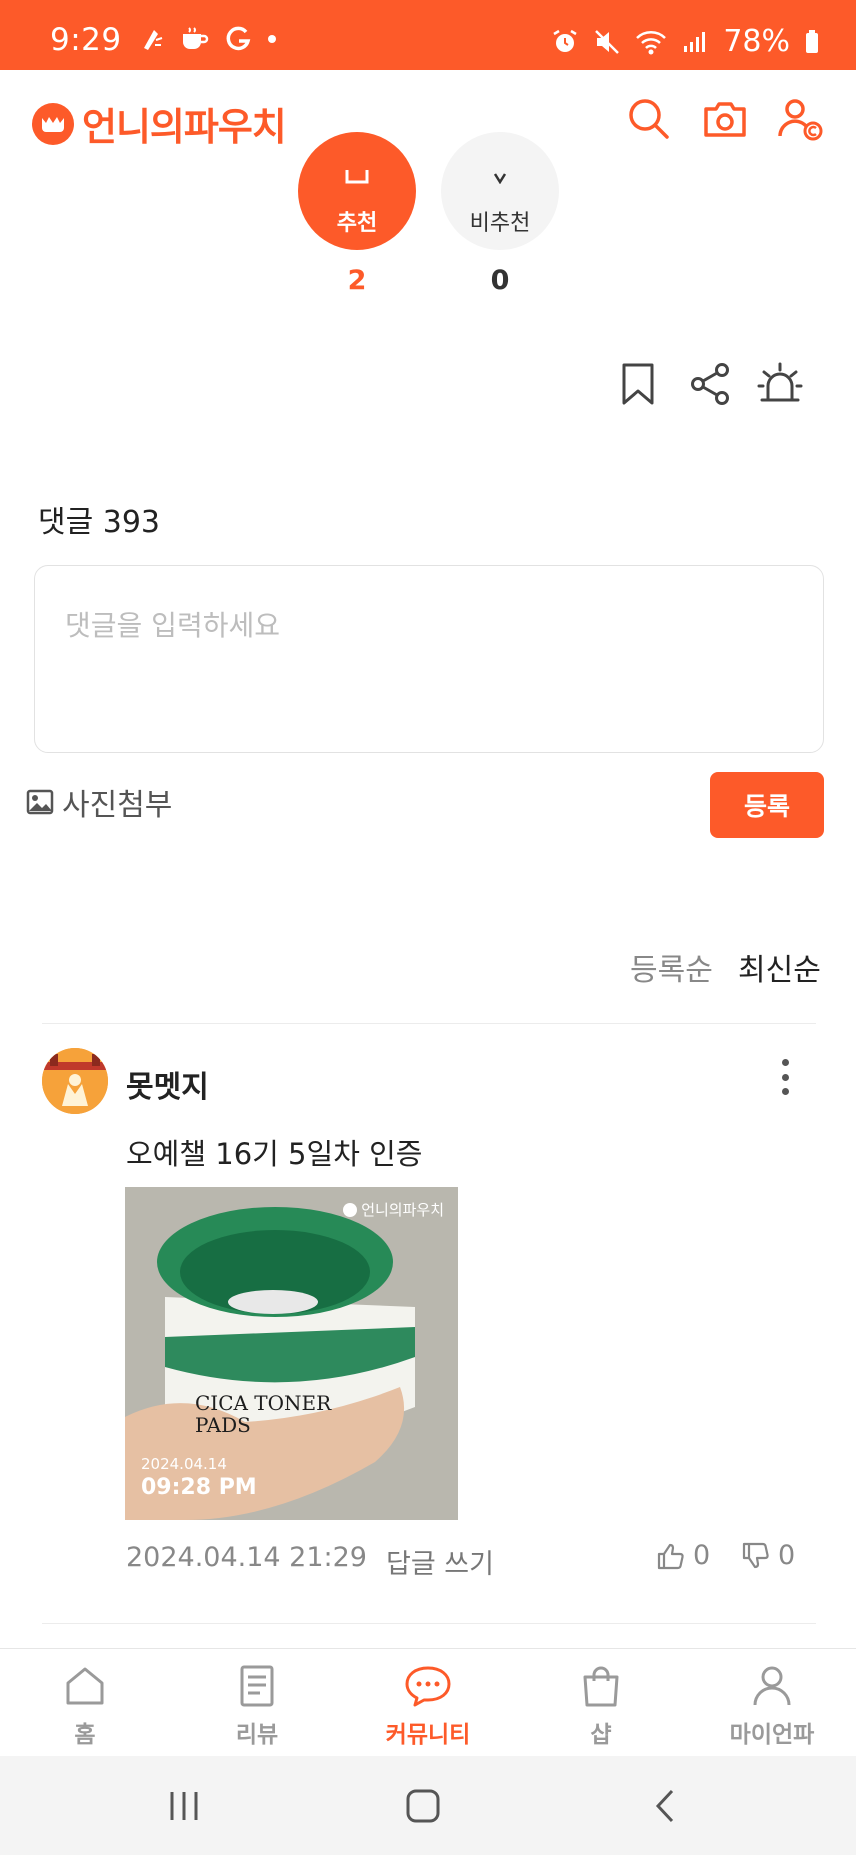  Describe the element at coordinates (357, 177) in the screenshot. I see `recommend-icon` at that location.